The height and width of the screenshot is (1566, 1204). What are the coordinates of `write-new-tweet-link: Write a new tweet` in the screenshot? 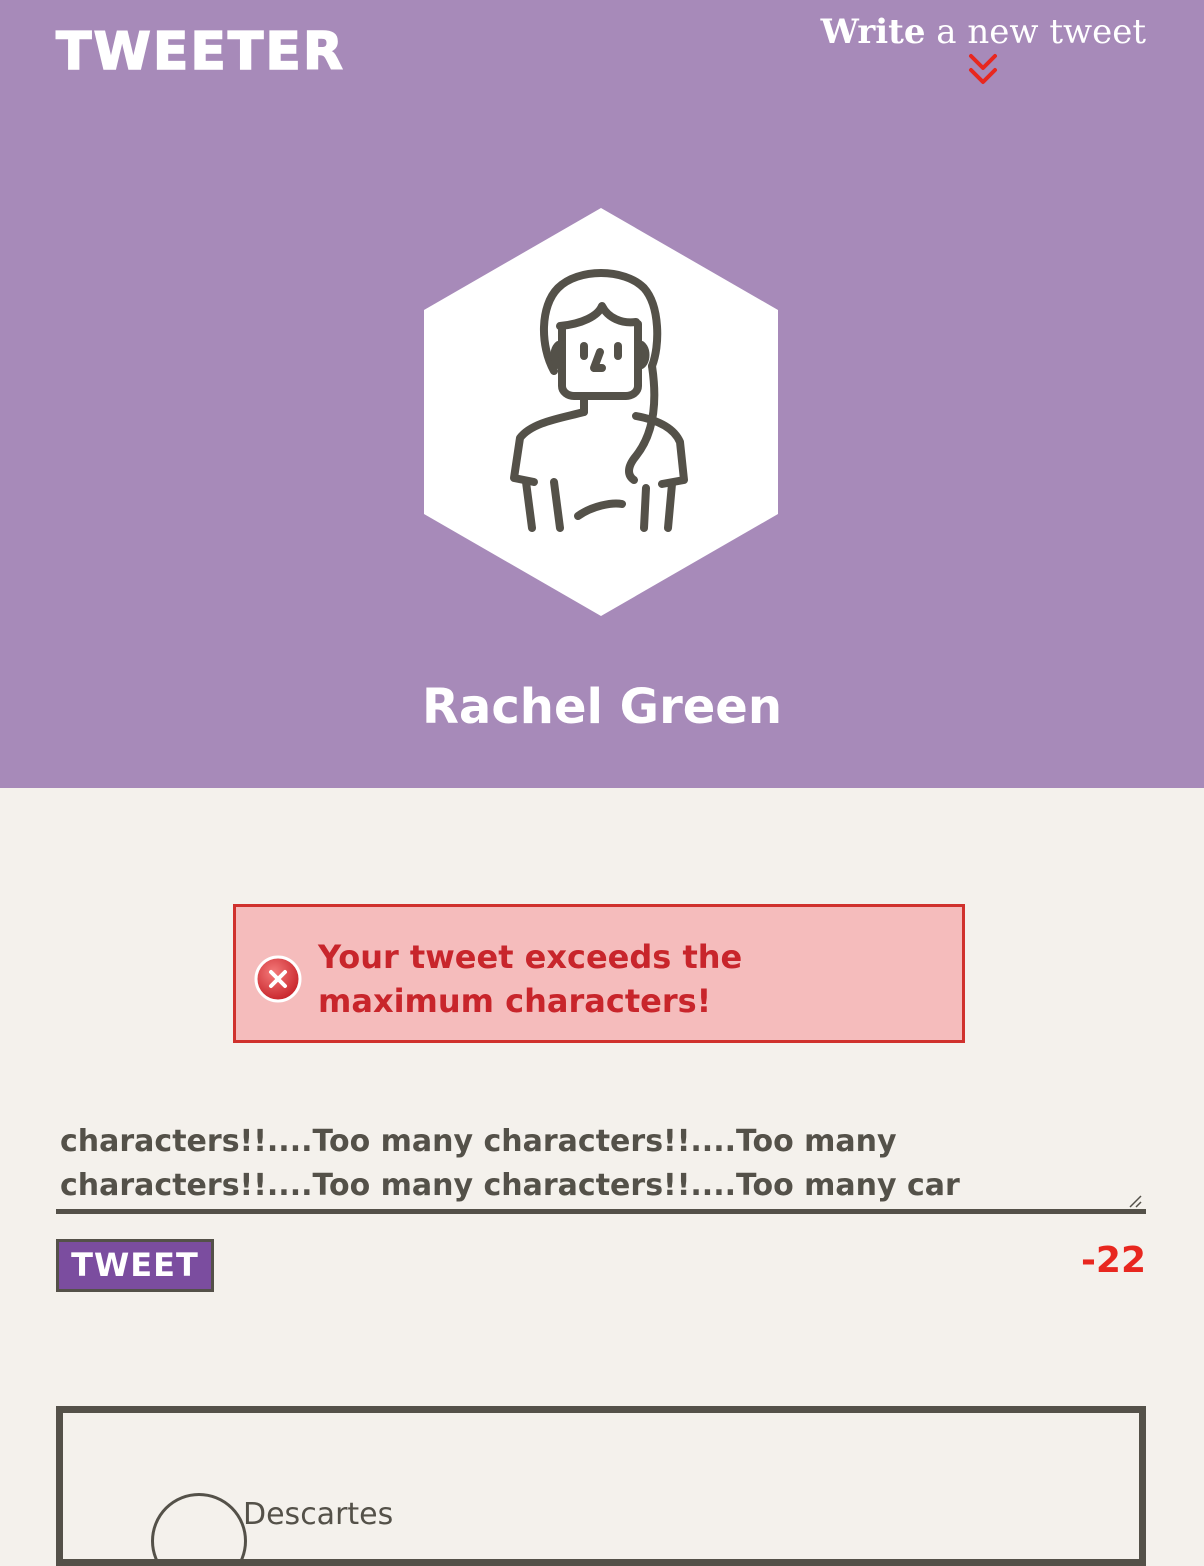 It's located at (983, 50).